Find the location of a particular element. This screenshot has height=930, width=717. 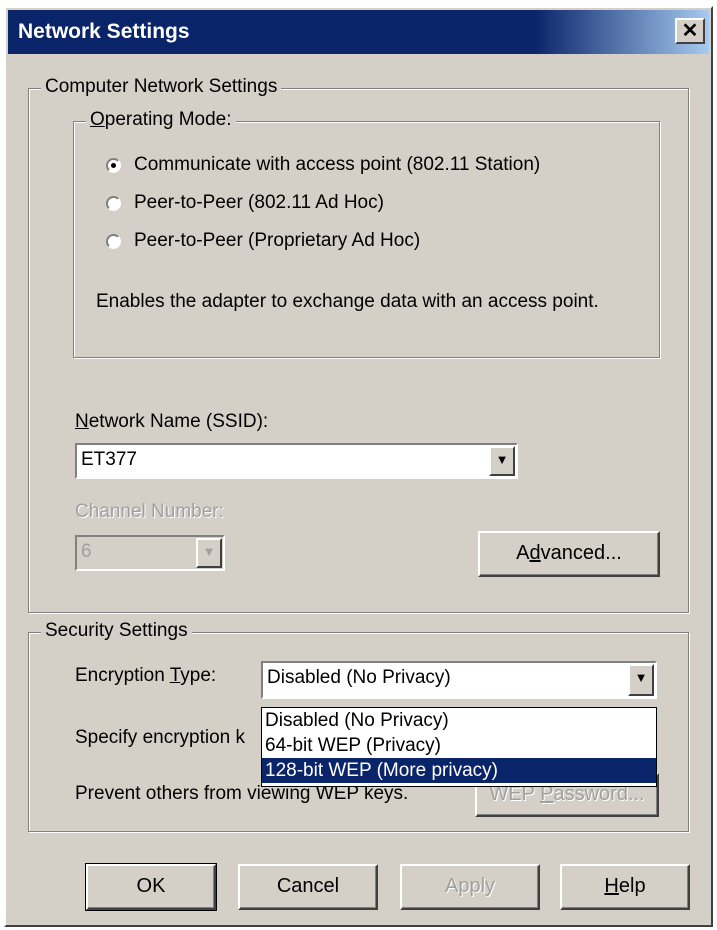

dropdown-option-highlighted: 128-bit WEP (More privacy) is located at coordinates (459, 770).